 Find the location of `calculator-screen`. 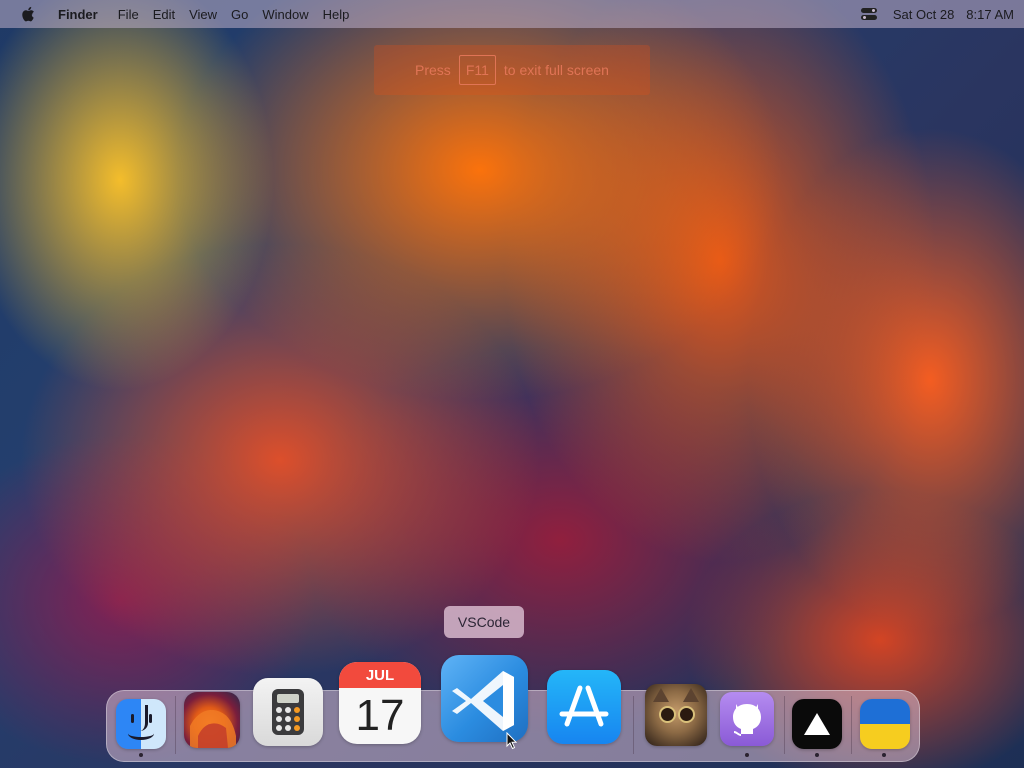

calculator-screen is located at coordinates (288, 698).